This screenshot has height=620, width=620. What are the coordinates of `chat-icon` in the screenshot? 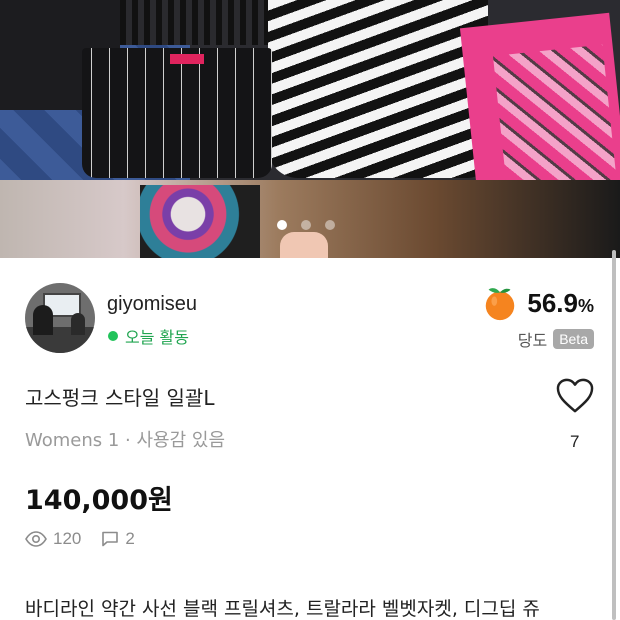 It's located at (110, 539).